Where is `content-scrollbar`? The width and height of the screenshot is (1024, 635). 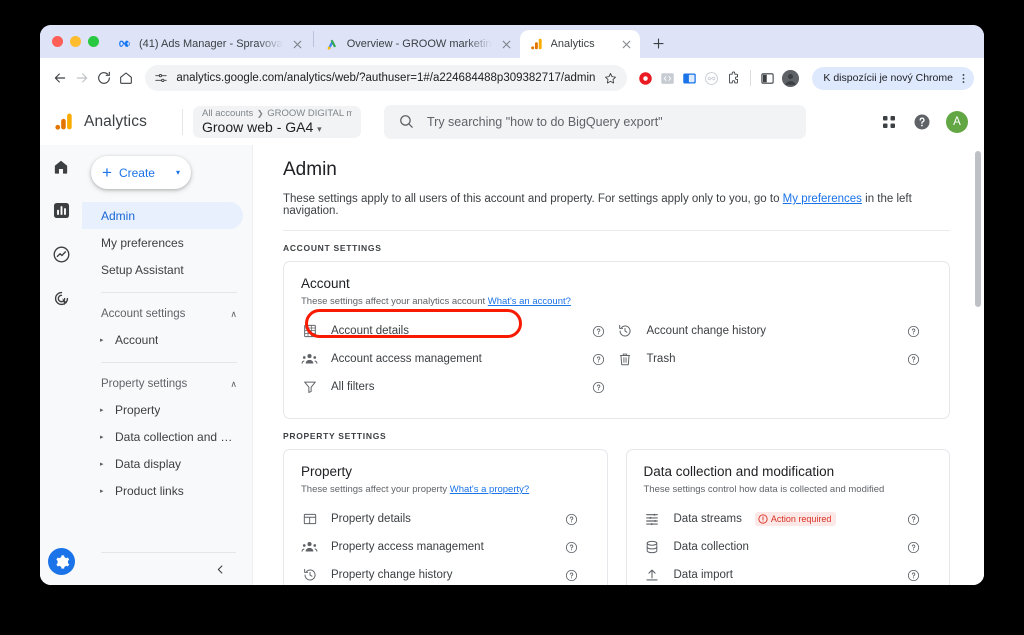
content-scrollbar is located at coordinates (978, 229).